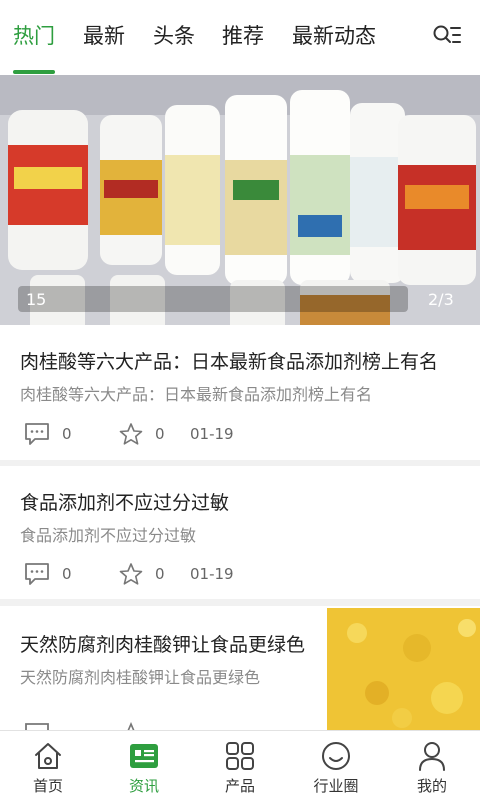  What do you see at coordinates (174, 36) in the screenshot?
I see `tab-headlines: 头条` at bounding box center [174, 36].